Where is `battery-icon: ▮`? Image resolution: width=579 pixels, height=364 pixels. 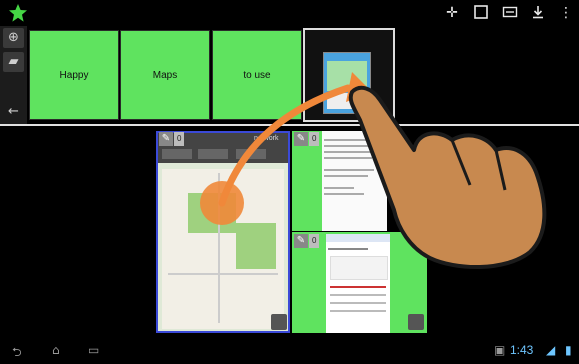
battery-icon: ▮ is located at coordinates (568, 350).